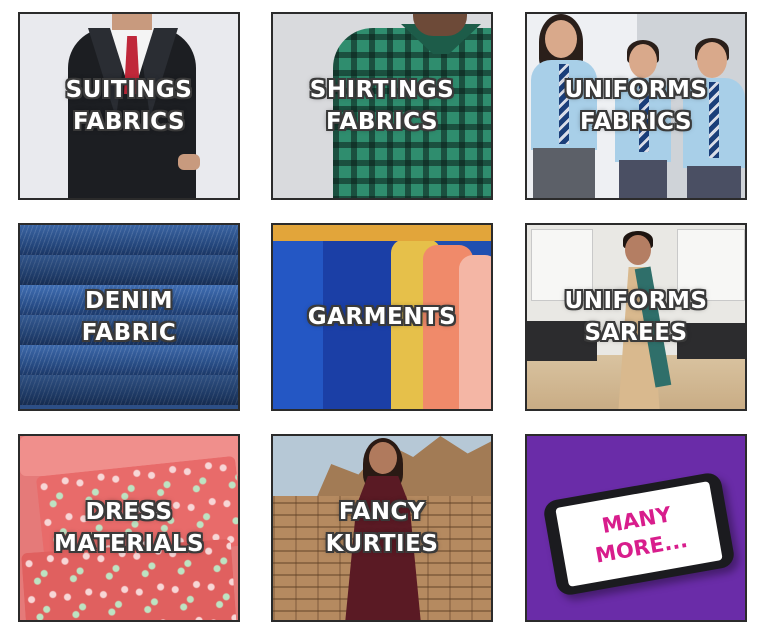 The height and width of the screenshot is (625, 765). What do you see at coordinates (189, 162) in the screenshot?
I see `model-hand` at bounding box center [189, 162].